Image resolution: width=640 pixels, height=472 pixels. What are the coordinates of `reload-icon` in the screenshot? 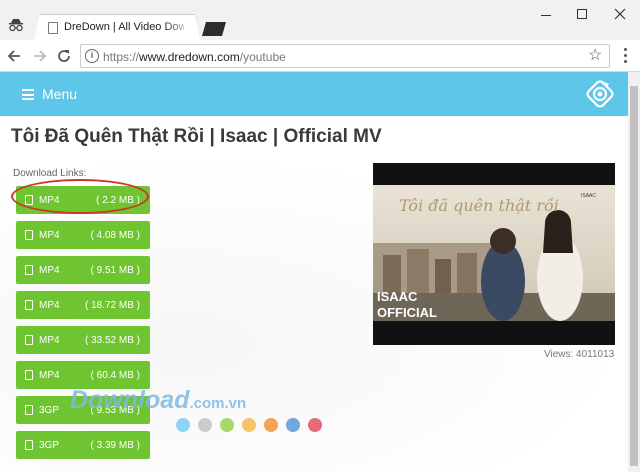 It's located at (64, 56).